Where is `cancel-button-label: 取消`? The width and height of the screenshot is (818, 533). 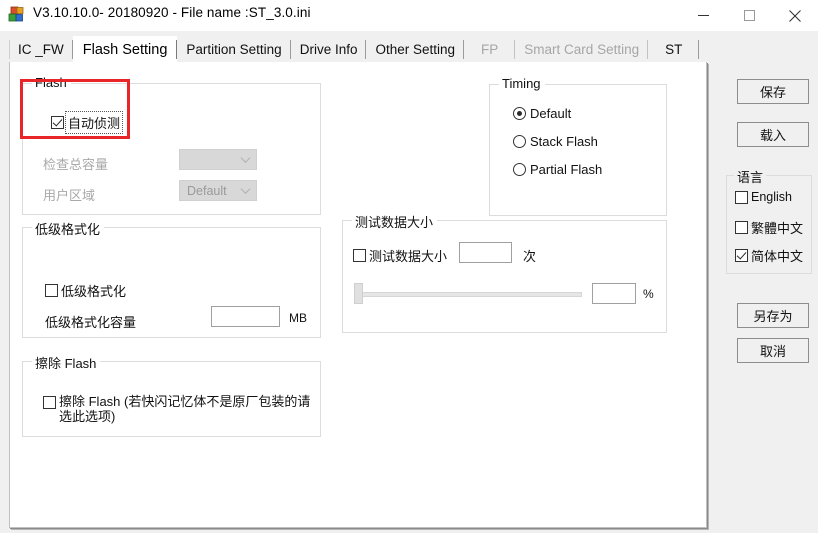
cancel-button-label: 取消 is located at coordinates (772, 351).